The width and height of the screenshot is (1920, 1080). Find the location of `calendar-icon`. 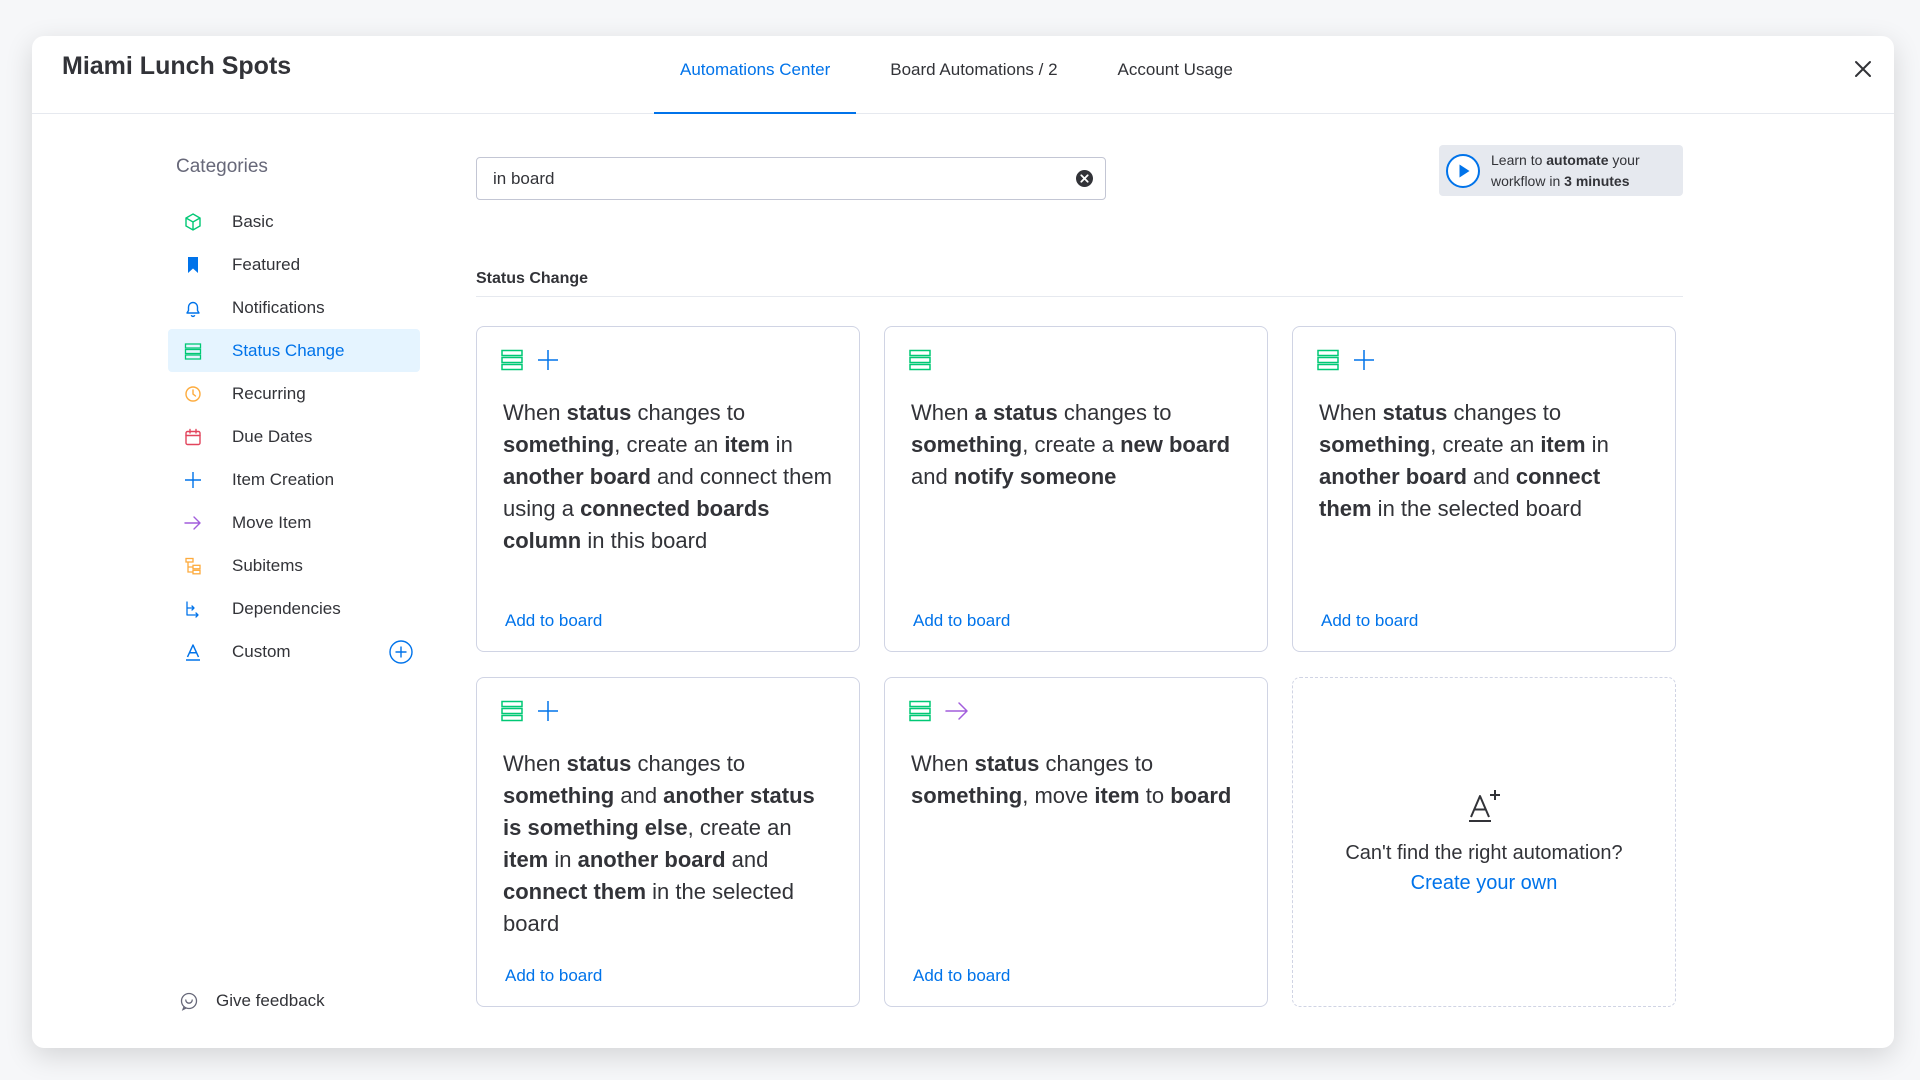

calendar-icon is located at coordinates (193, 437).